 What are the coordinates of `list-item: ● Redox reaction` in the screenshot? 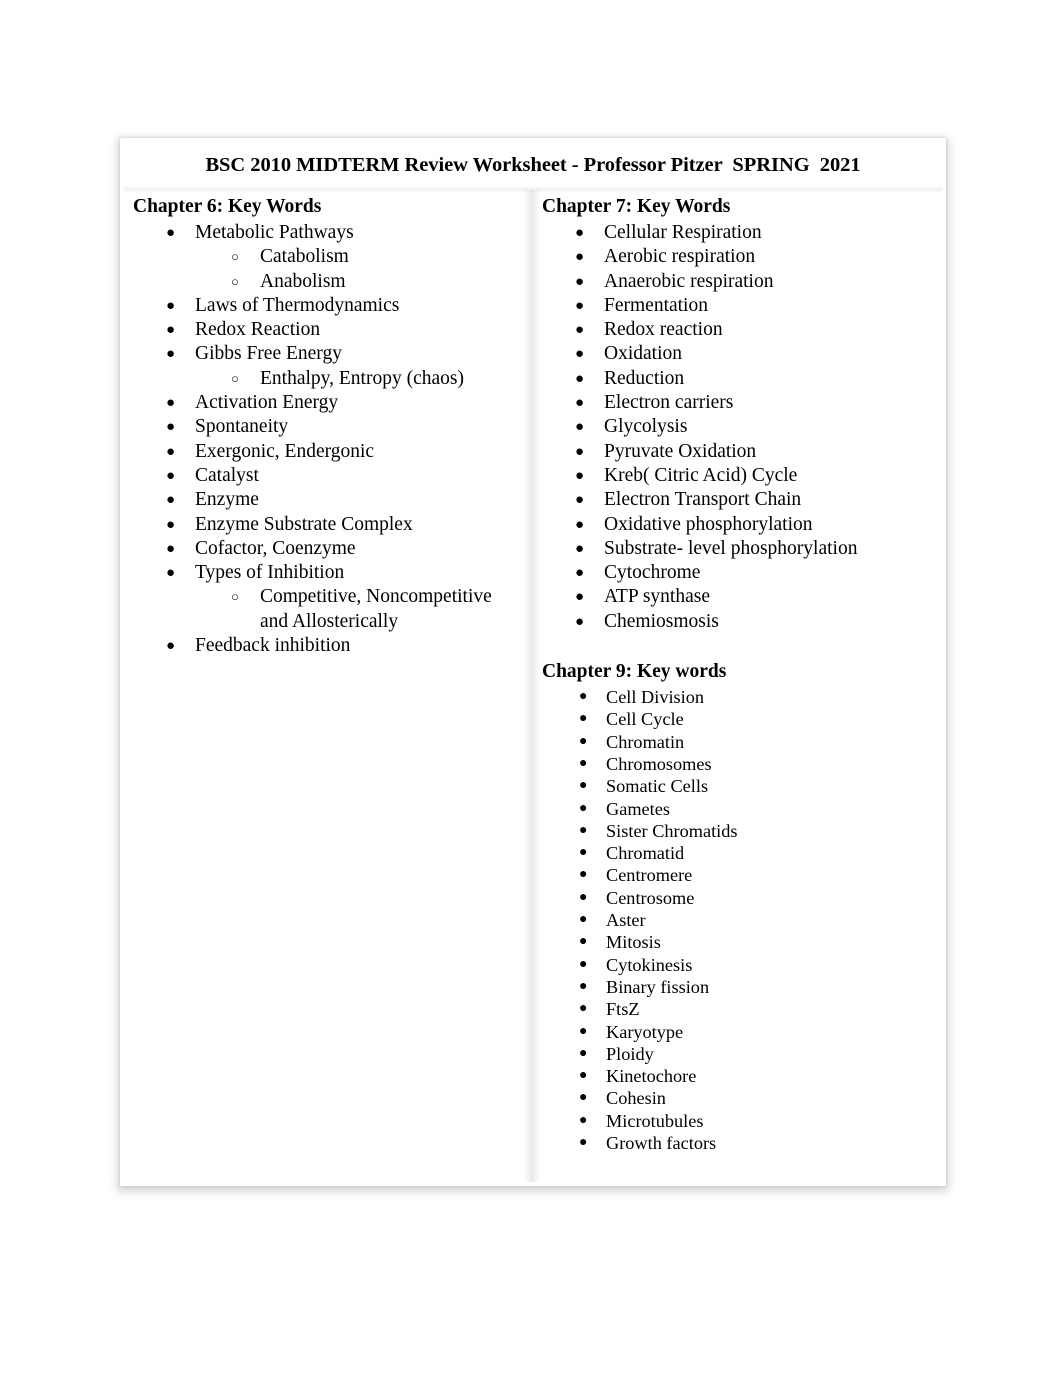 It's located at (739, 330).